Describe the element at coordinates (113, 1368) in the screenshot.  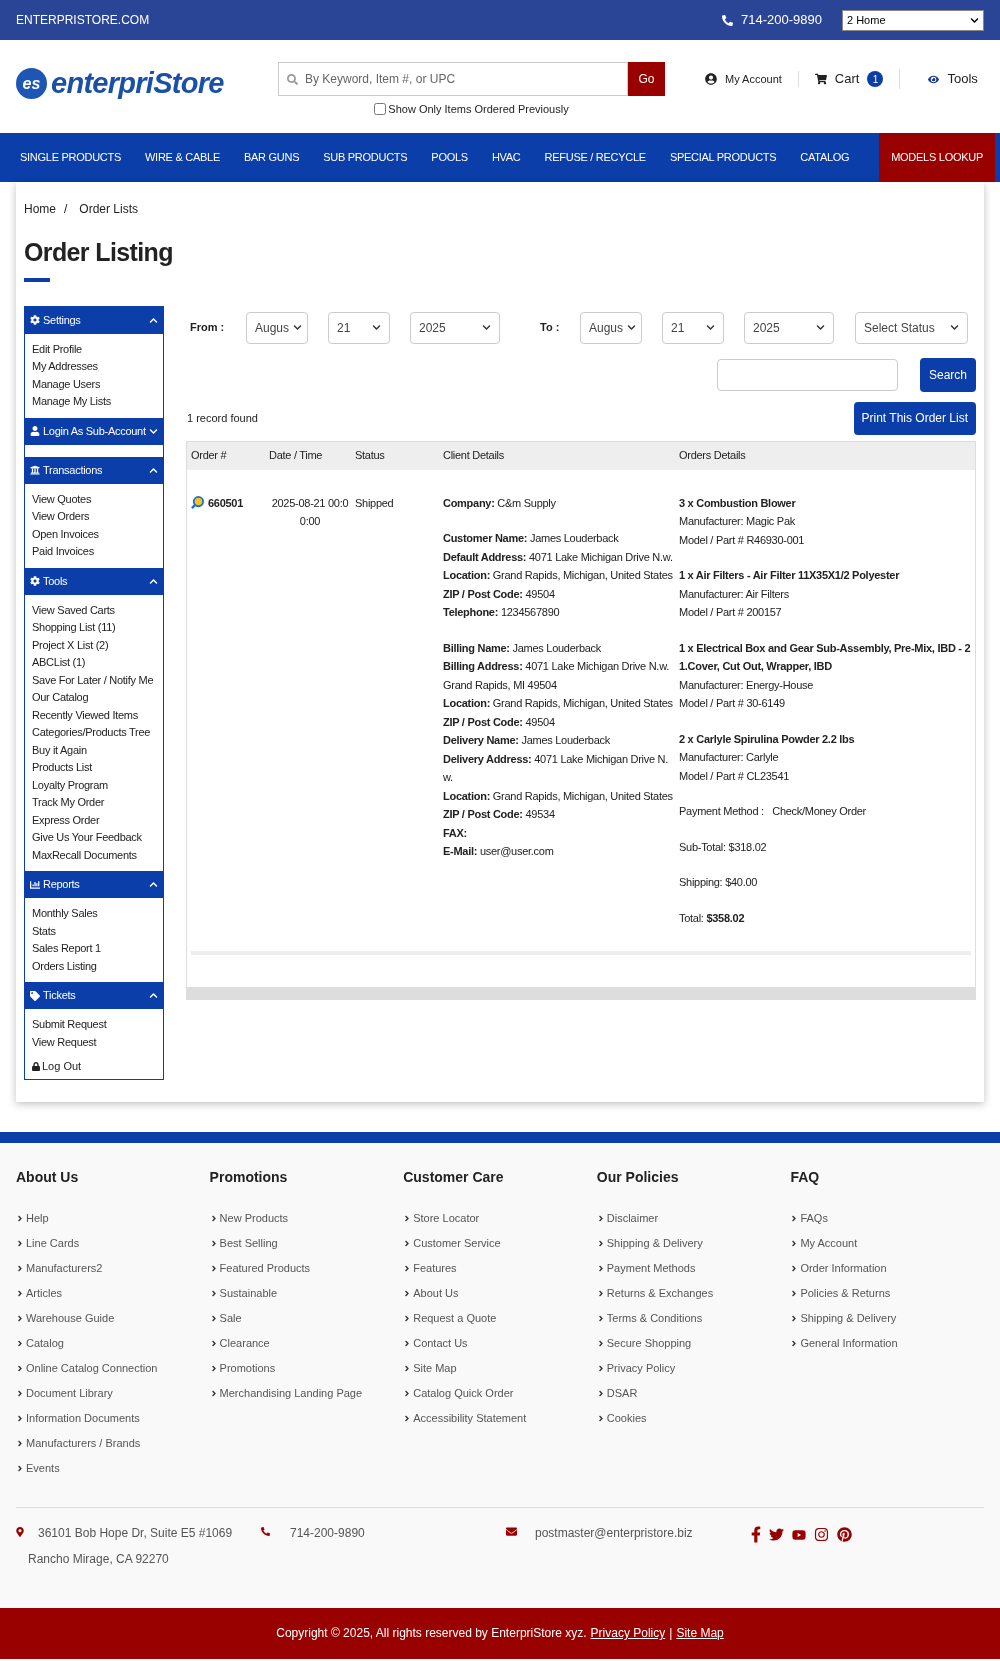
I see `footer-link: Online Catalog Connection` at that location.